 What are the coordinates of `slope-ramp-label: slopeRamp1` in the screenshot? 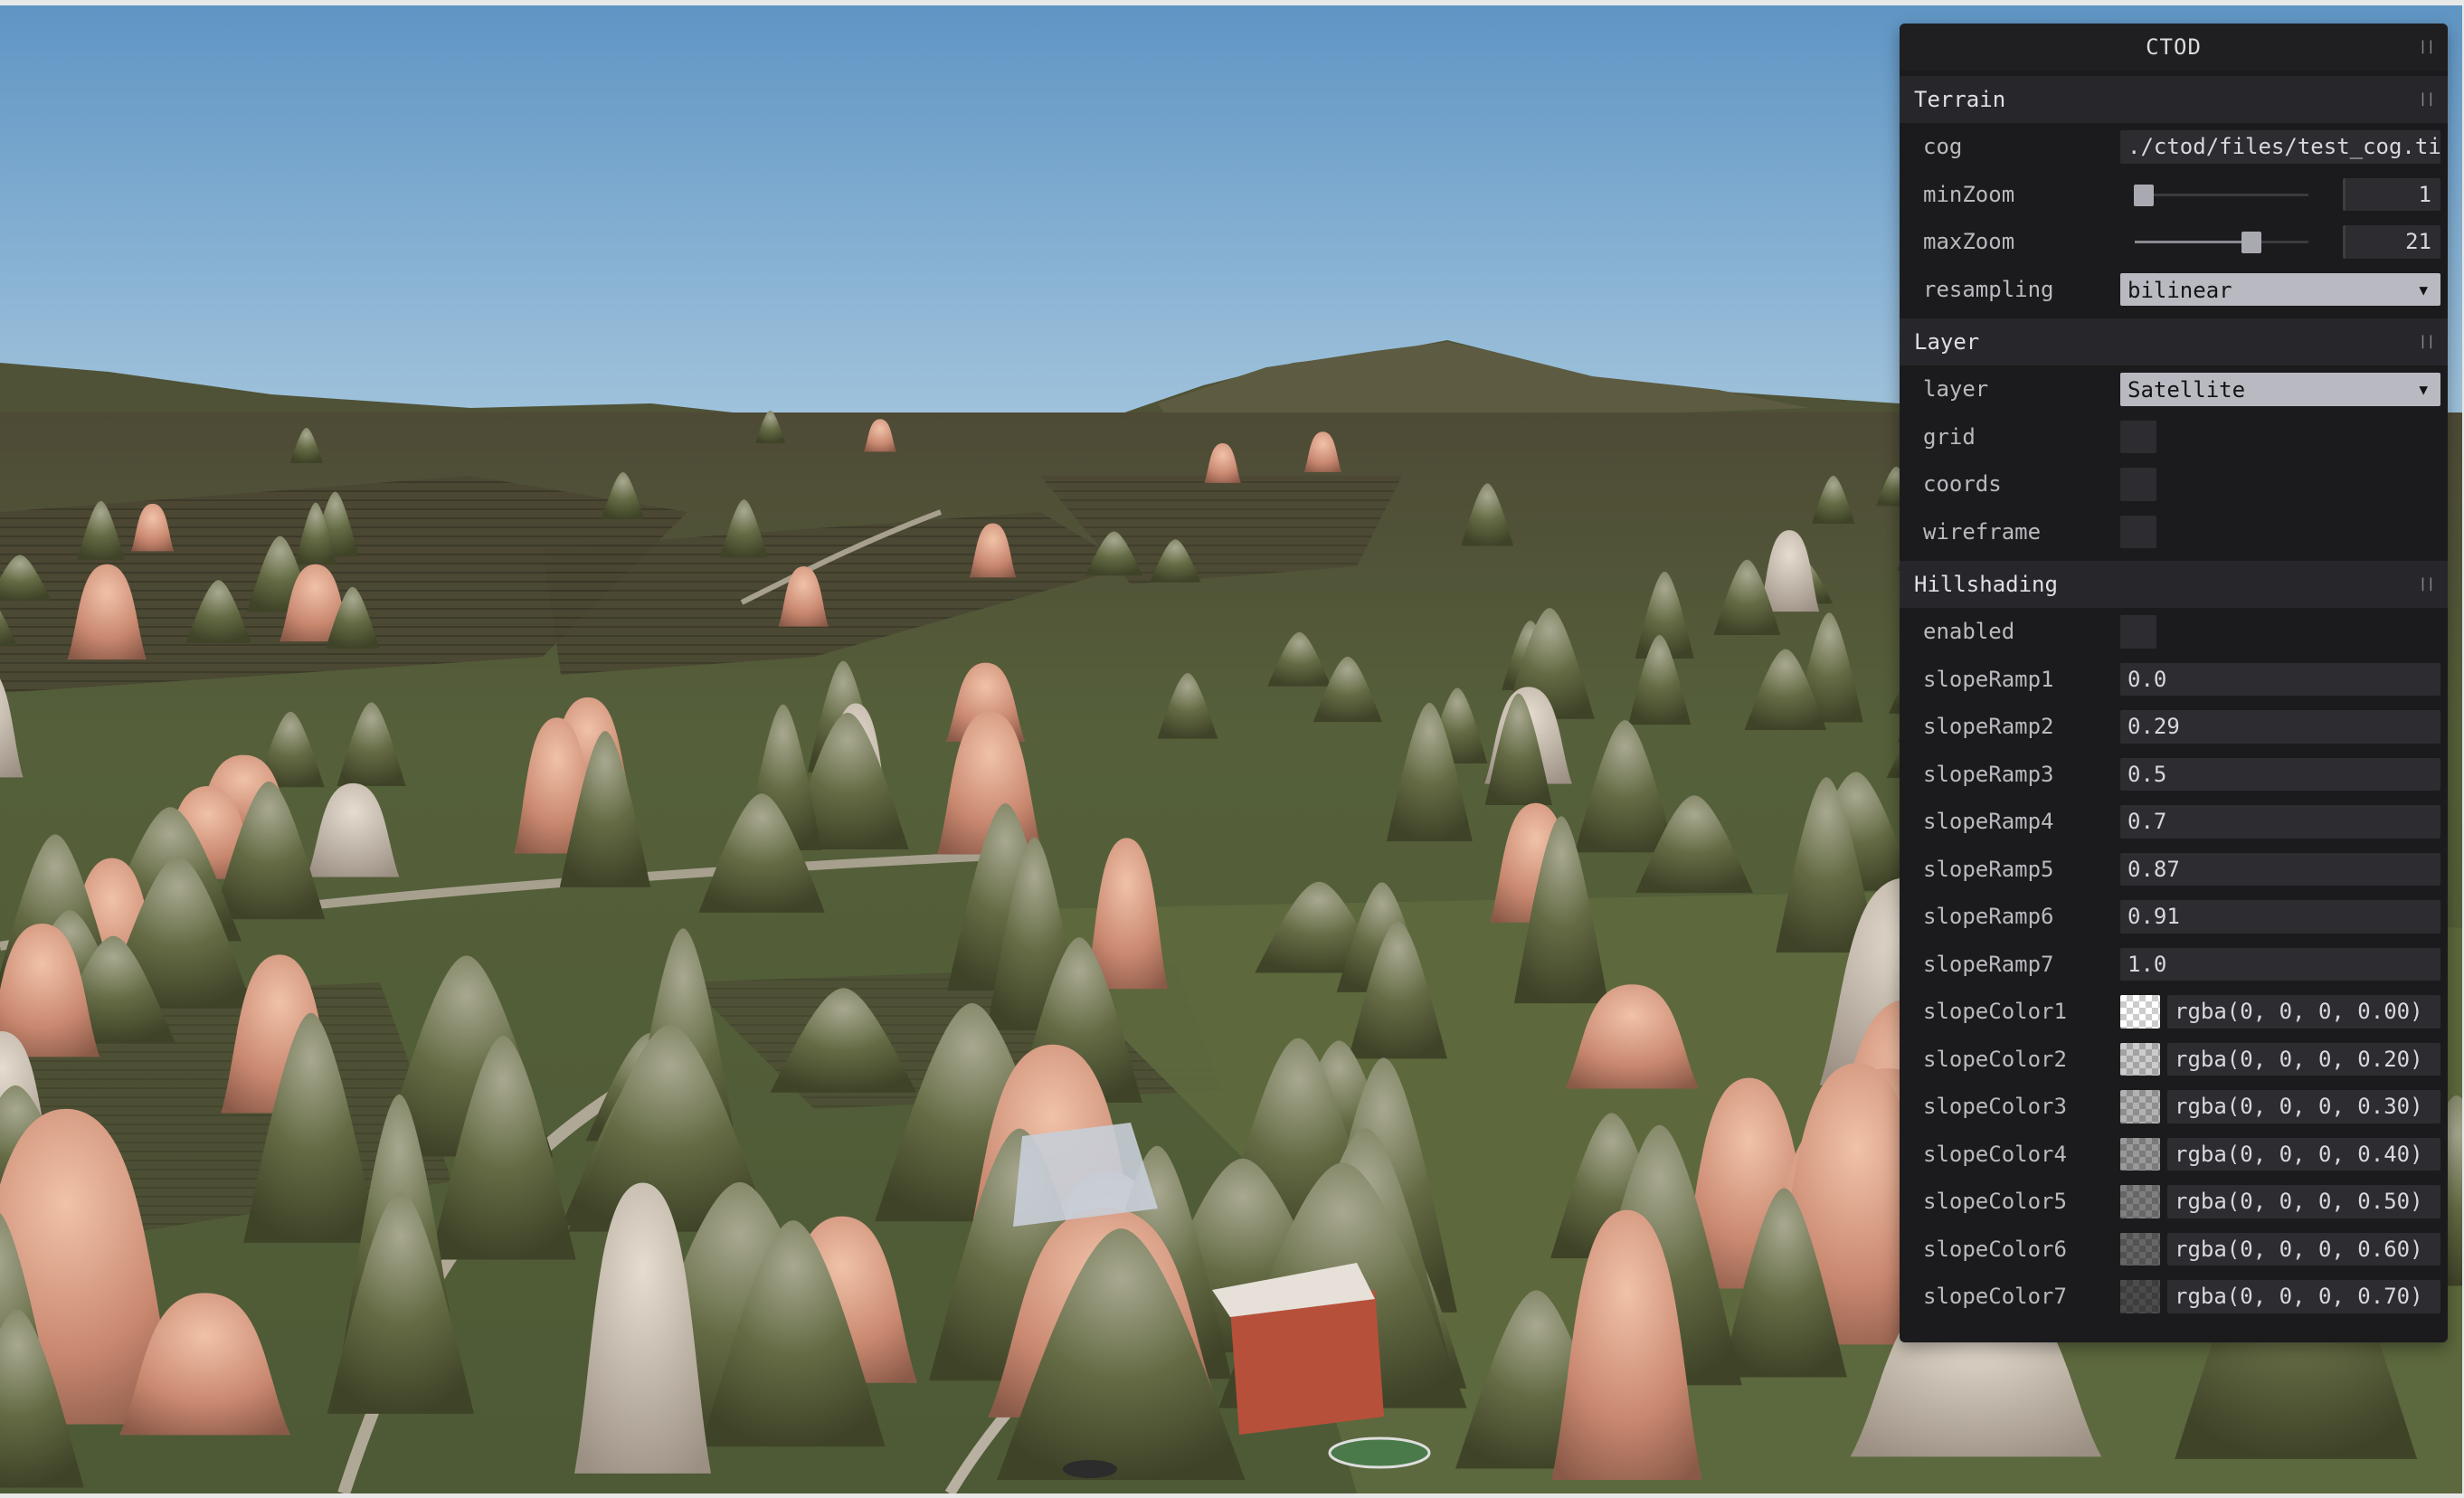 It's located at (1989, 679).